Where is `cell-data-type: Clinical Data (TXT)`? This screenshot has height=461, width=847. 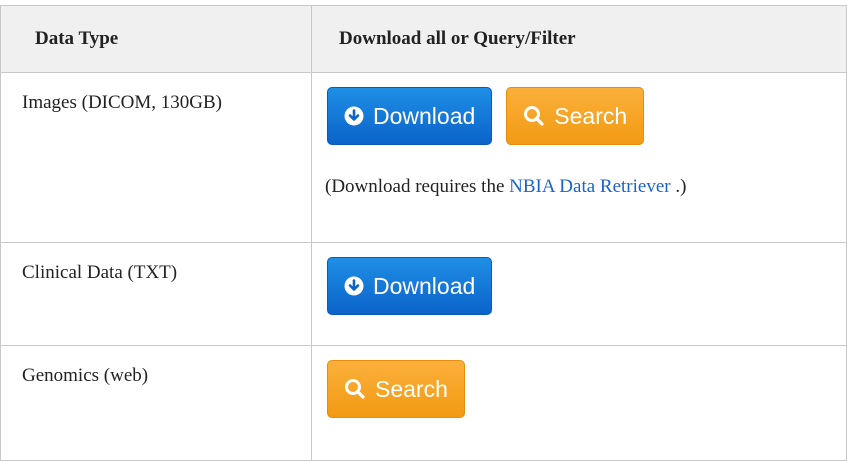 cell-data-type: Clinical Data (TXT) is located at coordinates (156, 294).